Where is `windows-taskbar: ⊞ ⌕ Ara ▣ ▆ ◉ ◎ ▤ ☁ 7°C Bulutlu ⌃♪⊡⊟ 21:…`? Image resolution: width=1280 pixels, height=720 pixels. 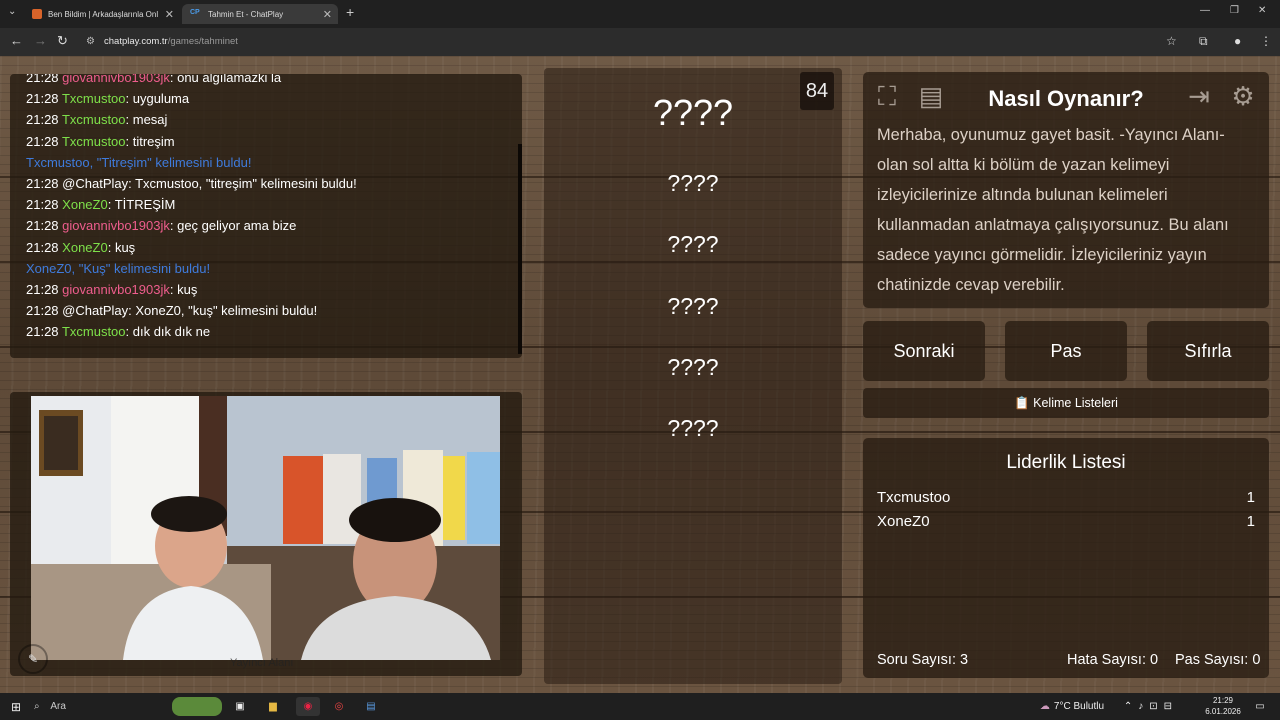 windows-taskbar: ⊞ ⌕ Ara ▣ ▆ ◉ ◎ ▤ ☁ 7°C Bulutlu ⌃♪⊡⊟ 21:… is located at coordinates (640, 706).